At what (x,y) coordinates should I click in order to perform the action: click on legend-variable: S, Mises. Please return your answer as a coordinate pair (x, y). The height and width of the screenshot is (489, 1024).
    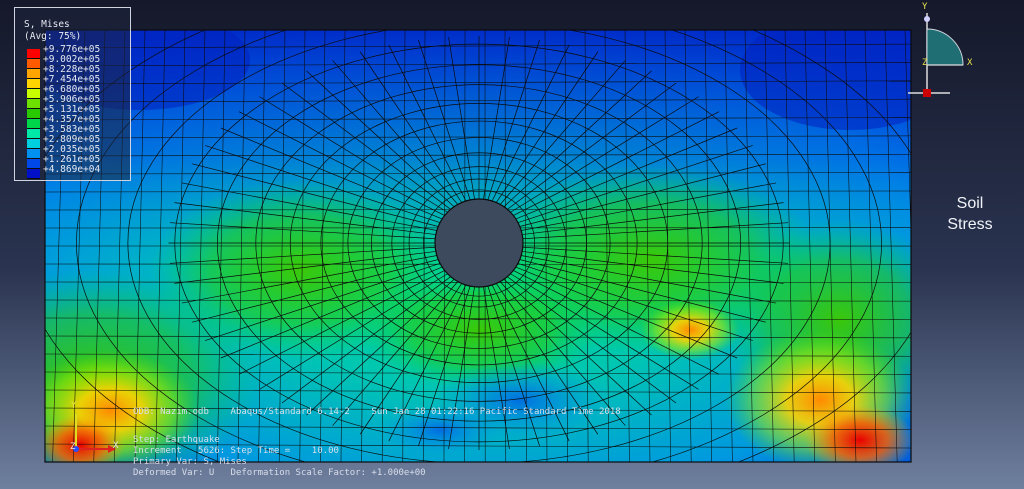
    Looking at the image, I should click on (47, 24).